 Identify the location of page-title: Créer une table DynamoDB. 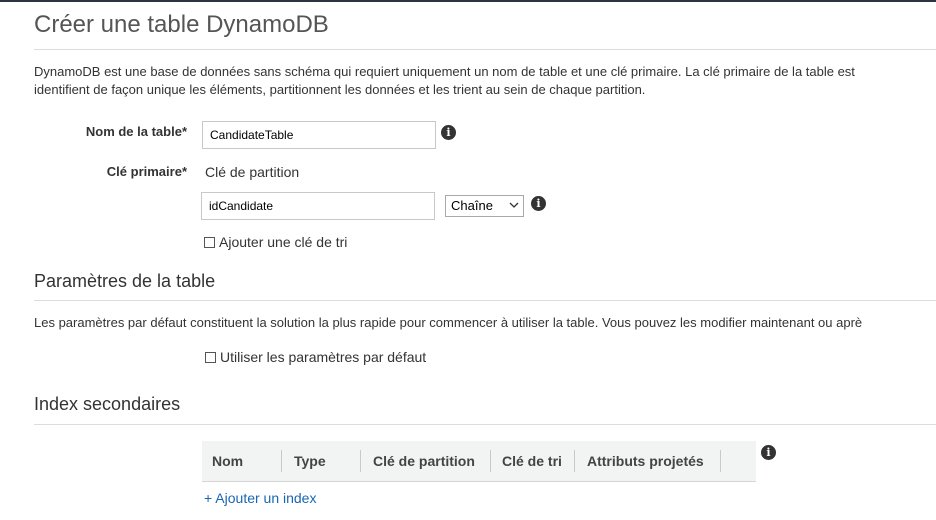
(181, 24).